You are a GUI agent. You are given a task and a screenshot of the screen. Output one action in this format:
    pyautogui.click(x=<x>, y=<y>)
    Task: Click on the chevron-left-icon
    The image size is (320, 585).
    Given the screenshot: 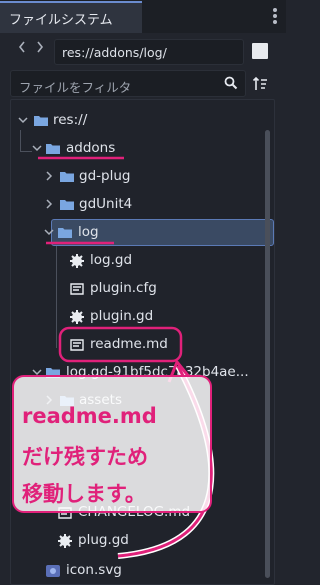 What is the action you would take?
    pyautogui.click(x=22, y=50)
    